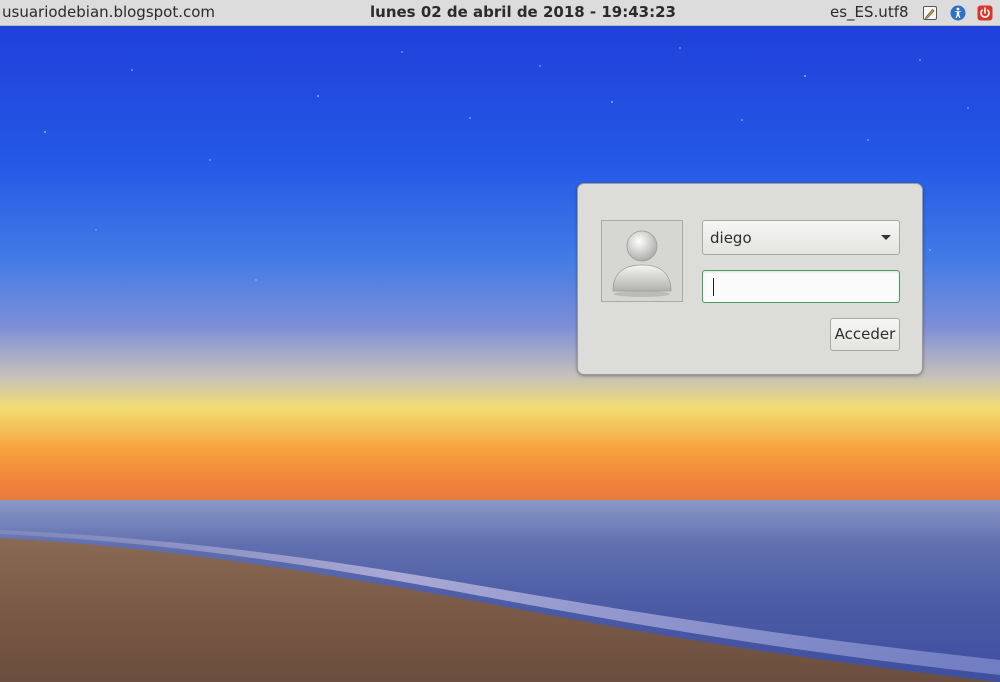 Image resolution: width=1000 pixels, height=682 pixels. Describe the element at coordinates (985, 13) in the screenshot. I see `power-icon` at that location.